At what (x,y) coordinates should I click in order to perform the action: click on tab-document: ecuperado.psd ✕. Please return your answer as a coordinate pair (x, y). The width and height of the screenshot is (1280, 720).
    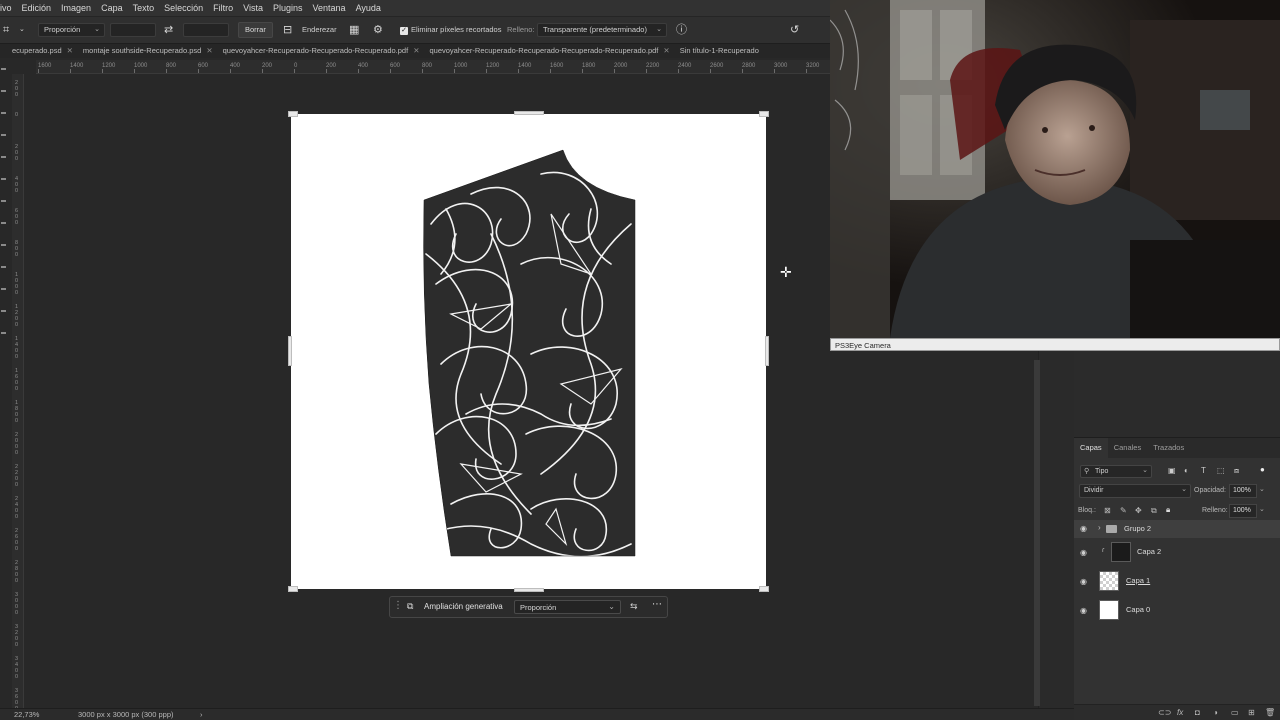
    Looking at the image, I should click on (39, 51).